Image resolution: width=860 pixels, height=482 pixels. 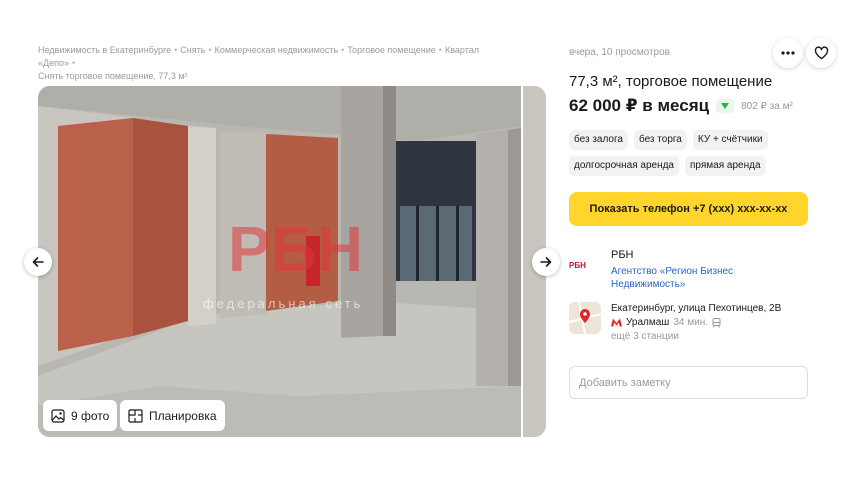 I want to click on heart-icon, so click(x=821, y=53).